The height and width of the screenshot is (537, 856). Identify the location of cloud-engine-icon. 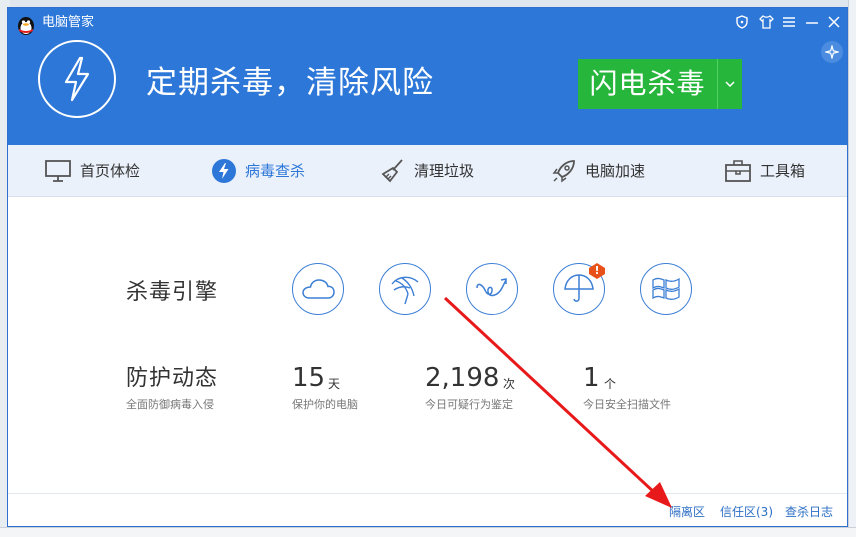
(318, 289).